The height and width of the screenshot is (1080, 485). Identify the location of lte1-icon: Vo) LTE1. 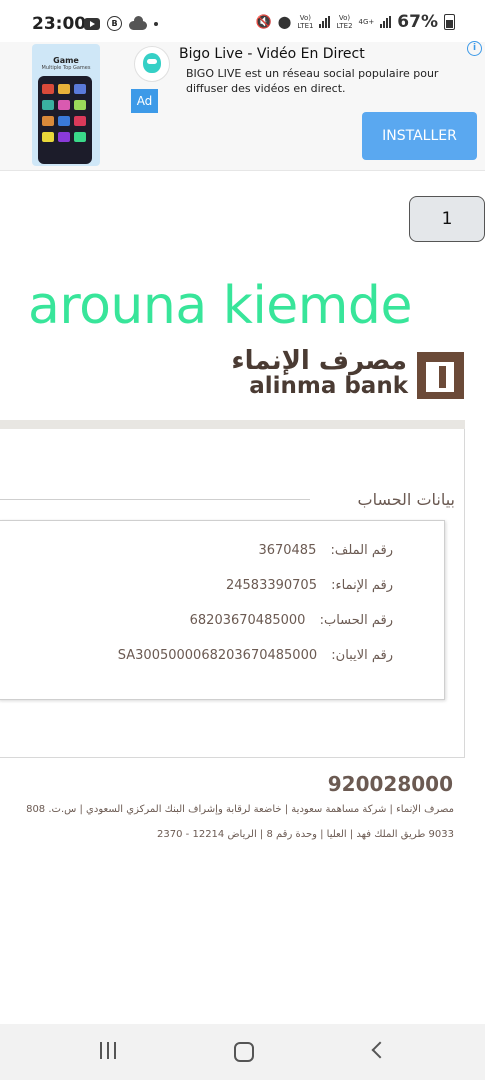
(305, 22).